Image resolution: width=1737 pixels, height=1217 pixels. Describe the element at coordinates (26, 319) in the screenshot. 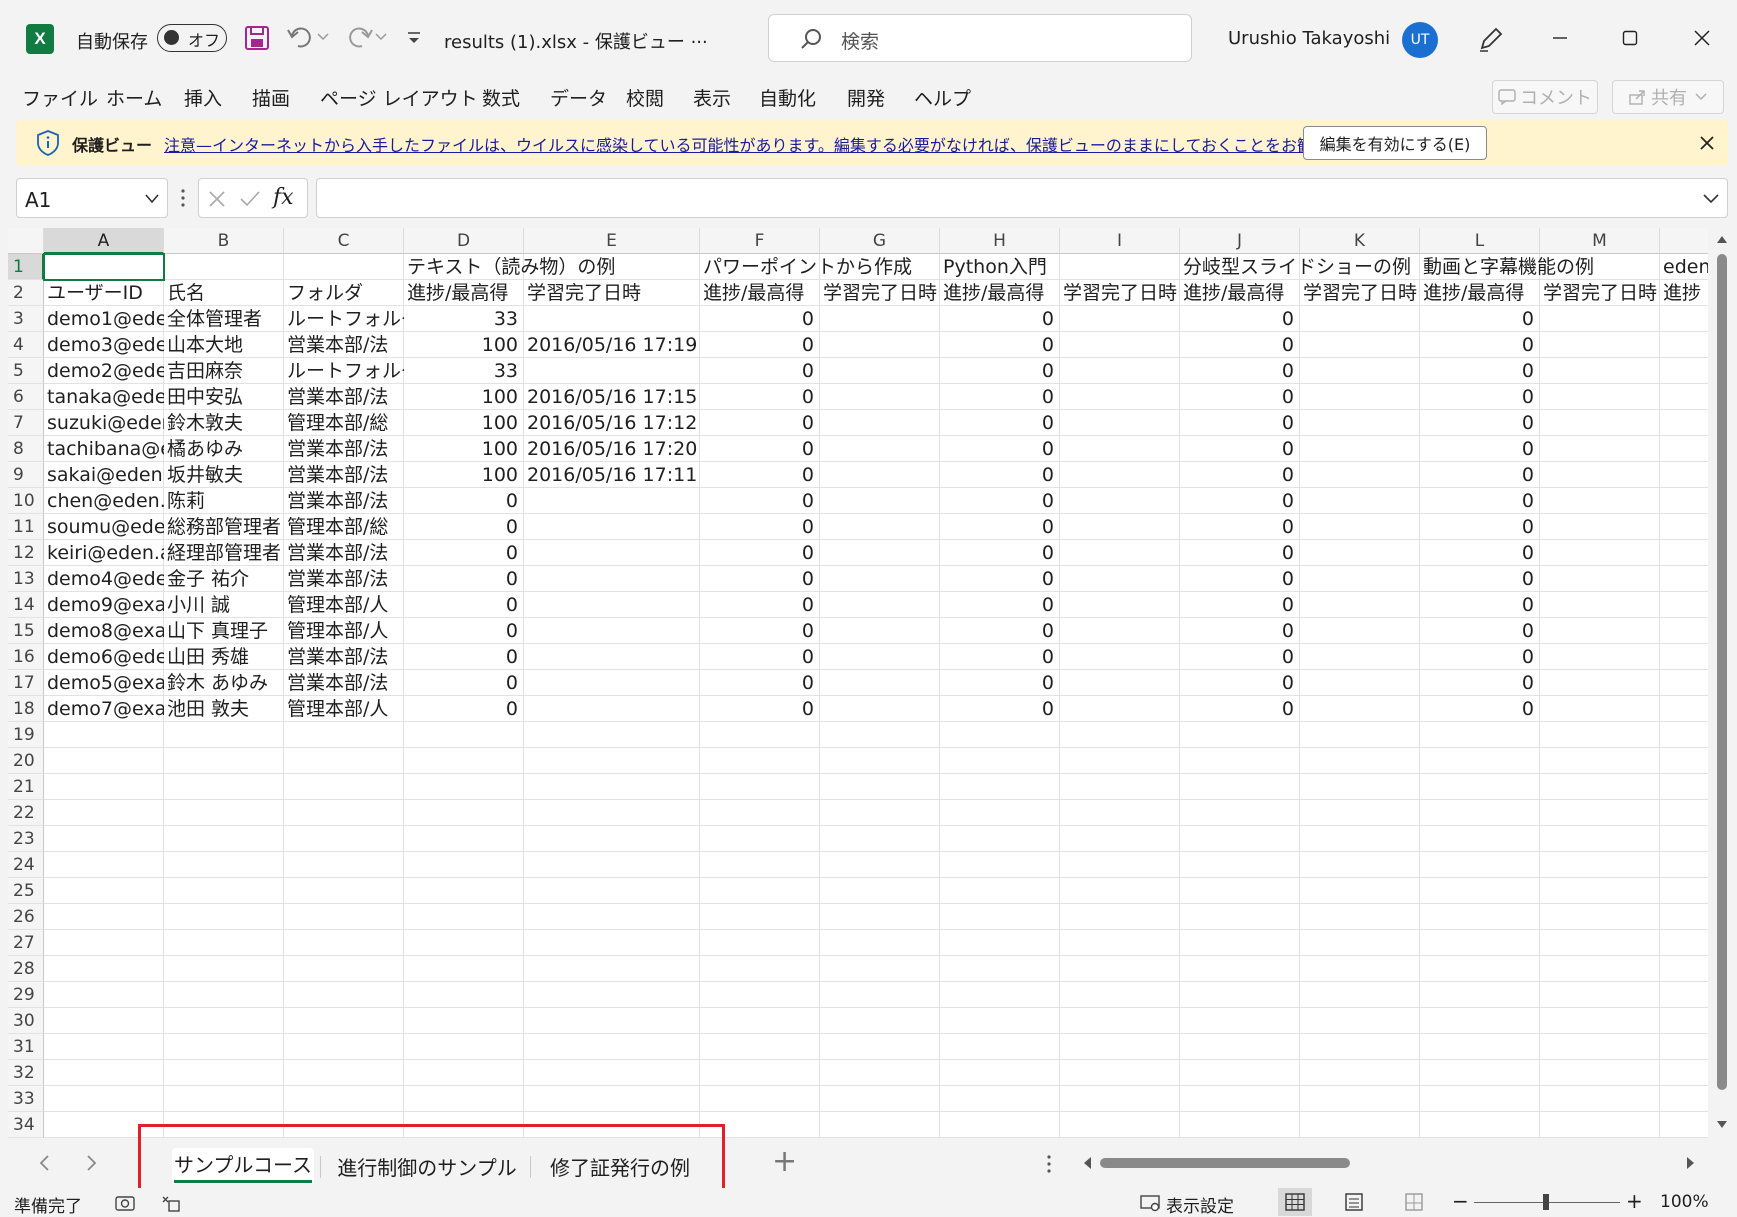

I see `row-header: 3` at that location.